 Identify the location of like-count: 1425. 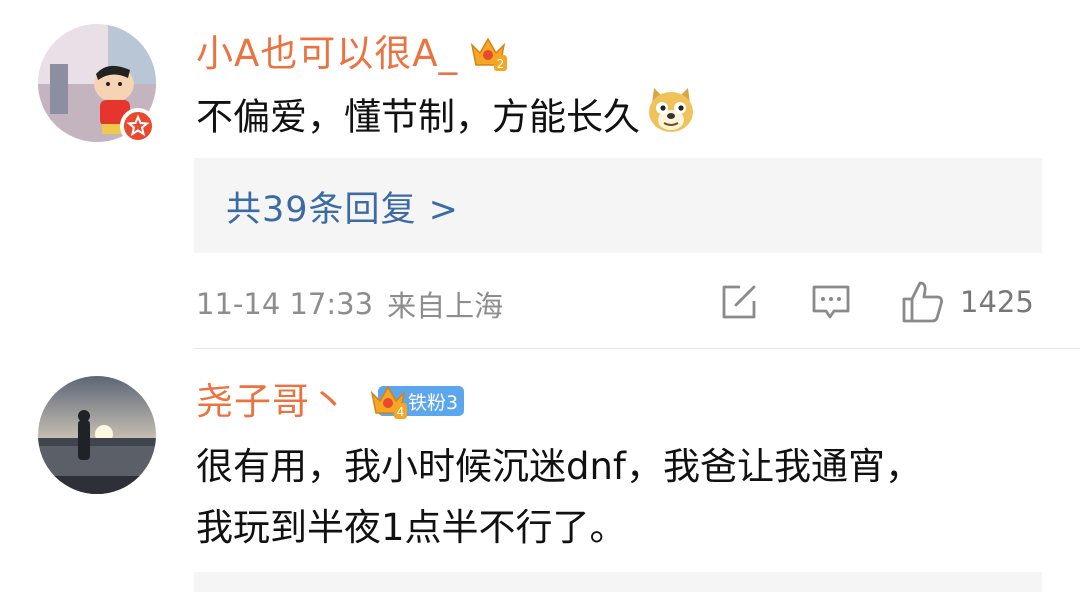
(997, 302).